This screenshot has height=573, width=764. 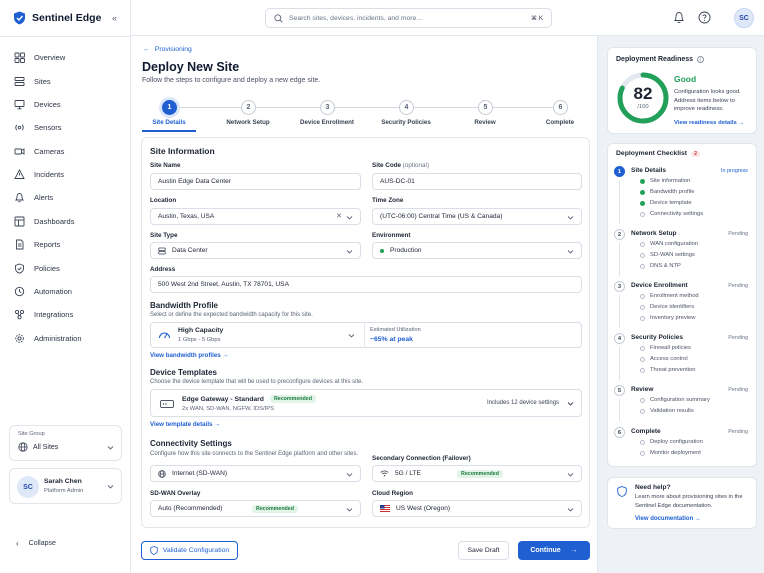 I want to click on active-step-indicator, so click(x=169, y=131).